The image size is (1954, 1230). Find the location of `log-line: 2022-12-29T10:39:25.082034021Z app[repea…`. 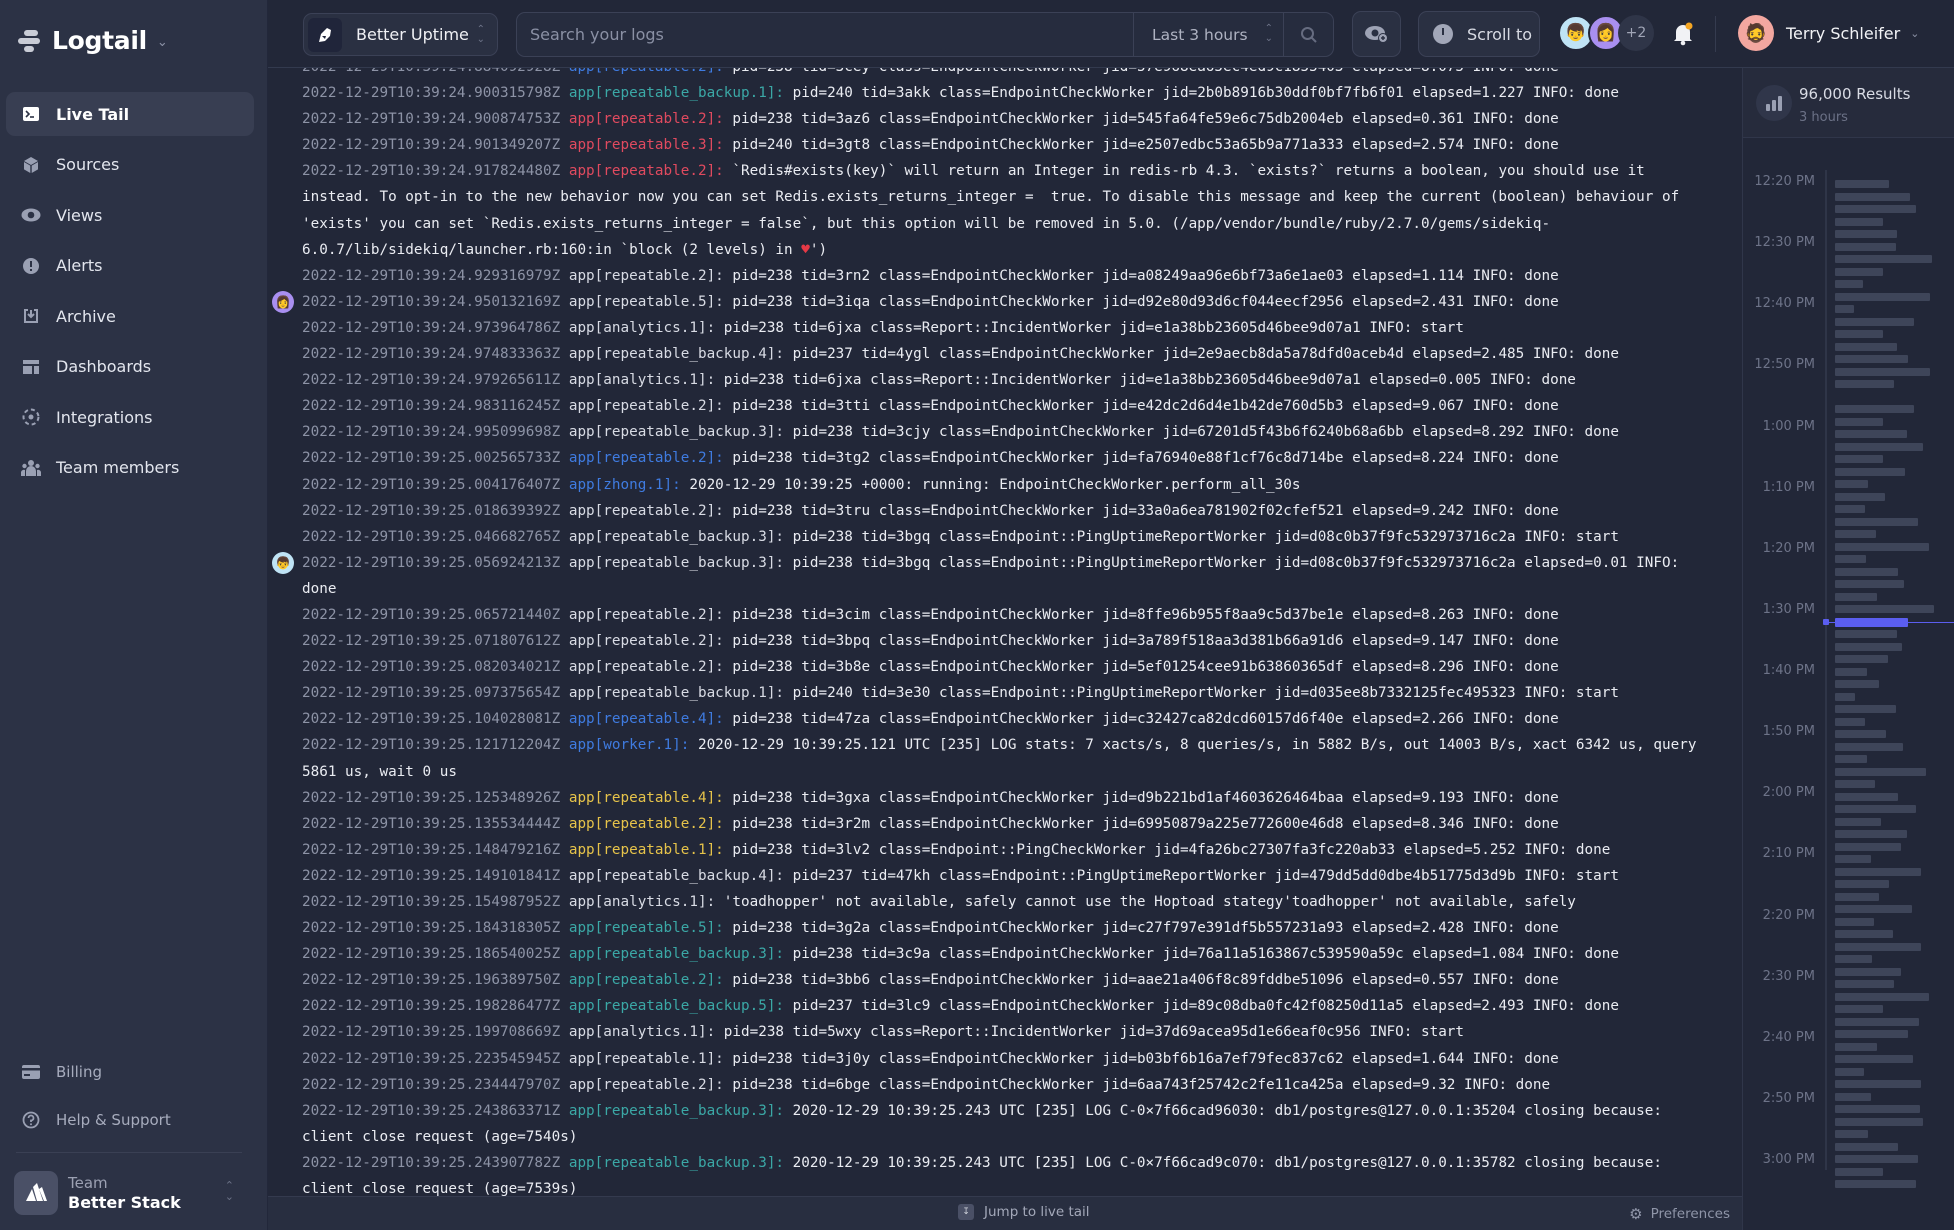

log-line: 2022-12-29T10:39:25.082034021Z app[repea… is located at coordinates (1005, 667).